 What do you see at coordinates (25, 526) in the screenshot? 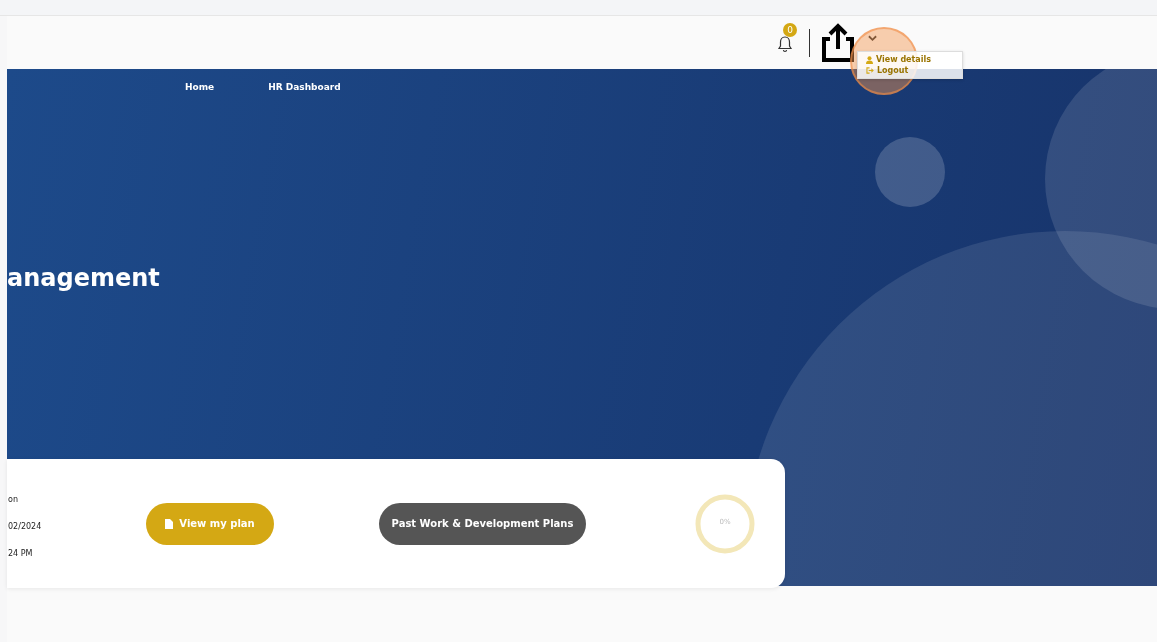
I see `info-text: 02/2024` at bounding box center [25, 526].